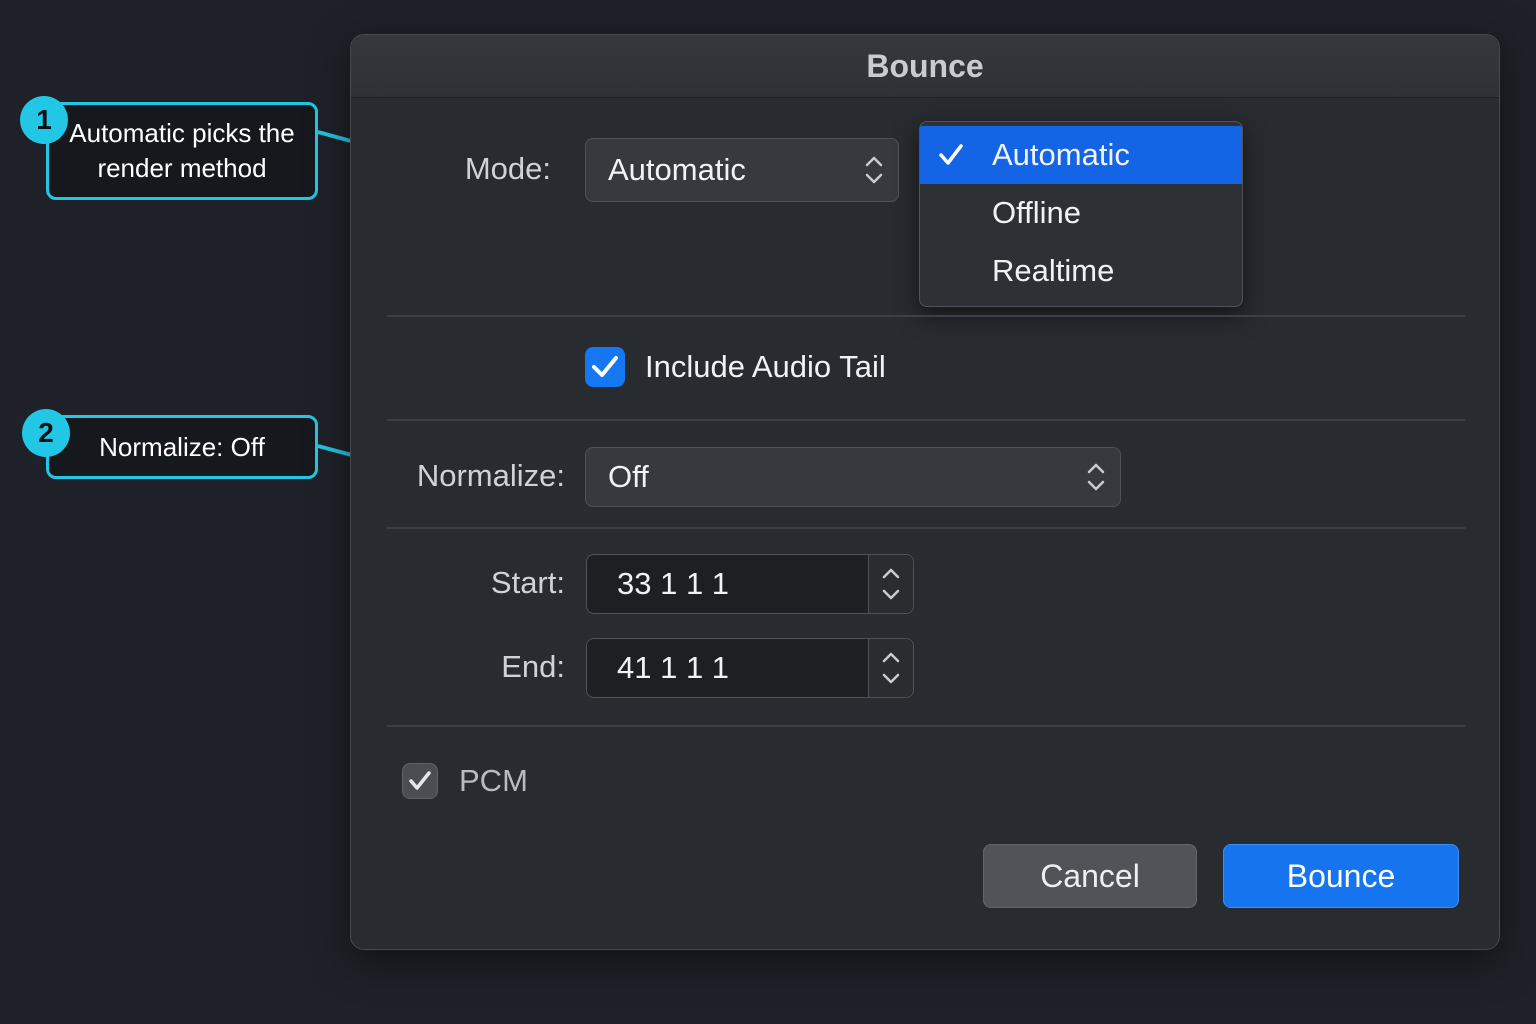  What do you see at coordinates (628, 476) in the screenshot?
I see `normalize-popup-value: Off` at bounding box center [628, 476].